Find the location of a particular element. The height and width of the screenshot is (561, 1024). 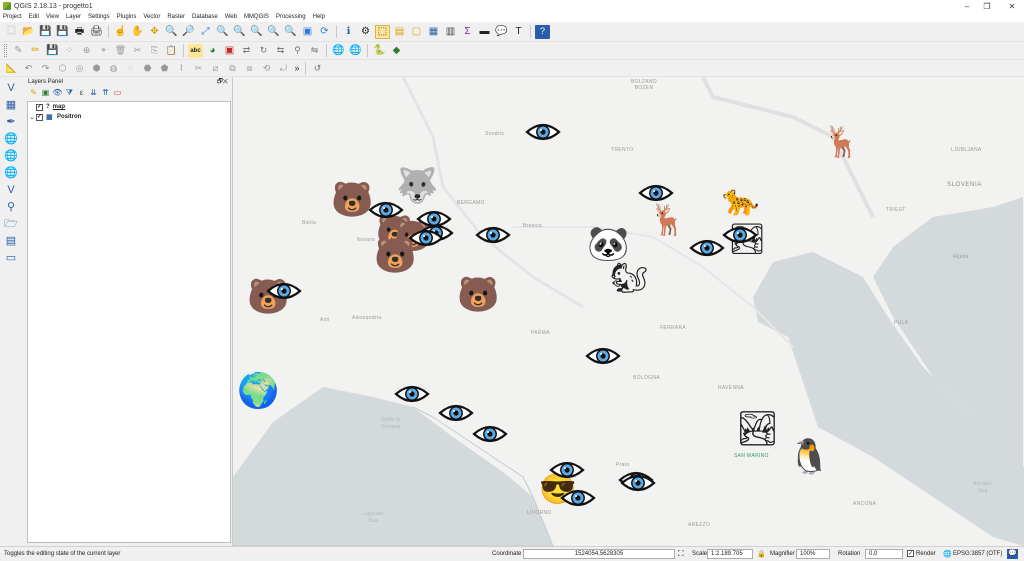

menu-edit: Edit is located at coordinates (34, 17).